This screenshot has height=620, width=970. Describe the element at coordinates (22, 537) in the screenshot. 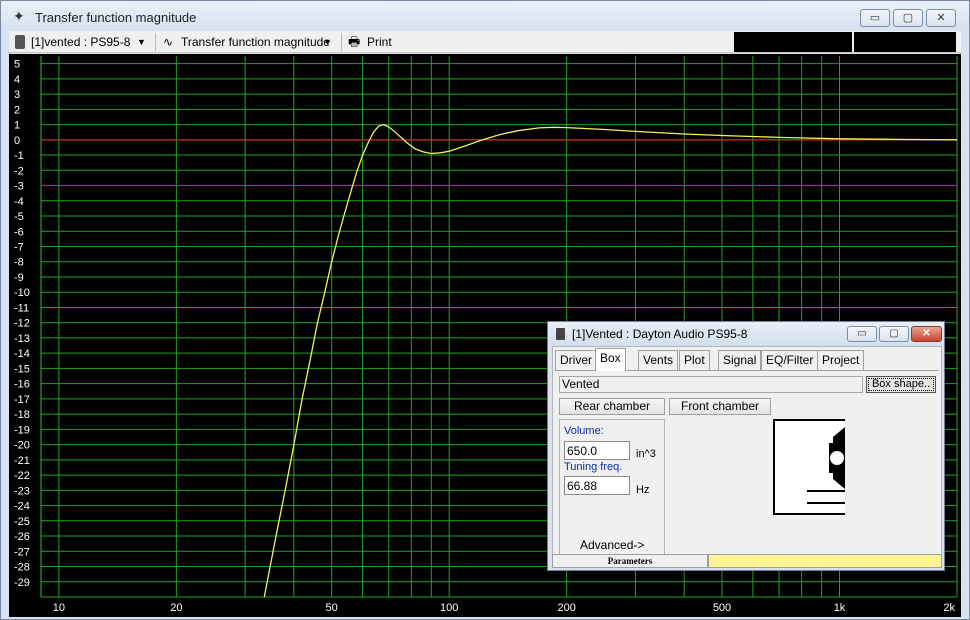

I see `y-tick-label: -26` at that location.